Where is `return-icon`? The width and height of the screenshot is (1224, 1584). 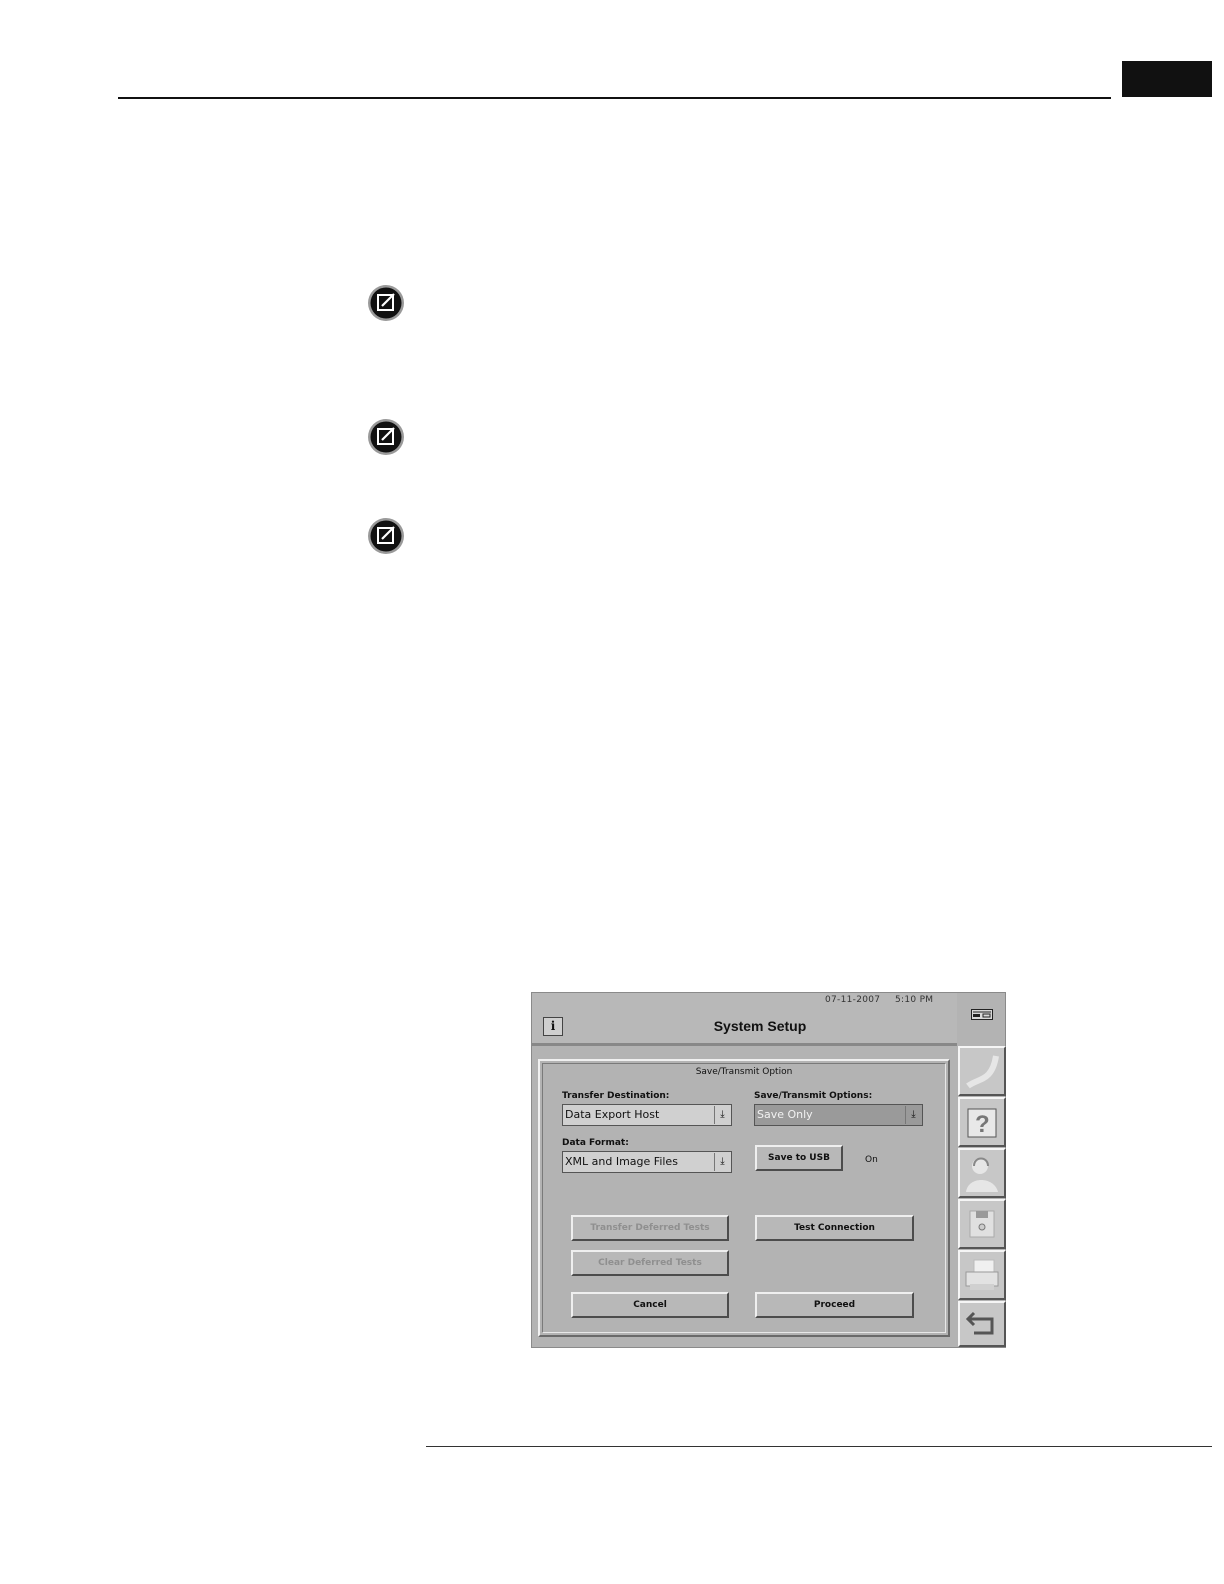
return-icon is located at coordinates (979, 1323).